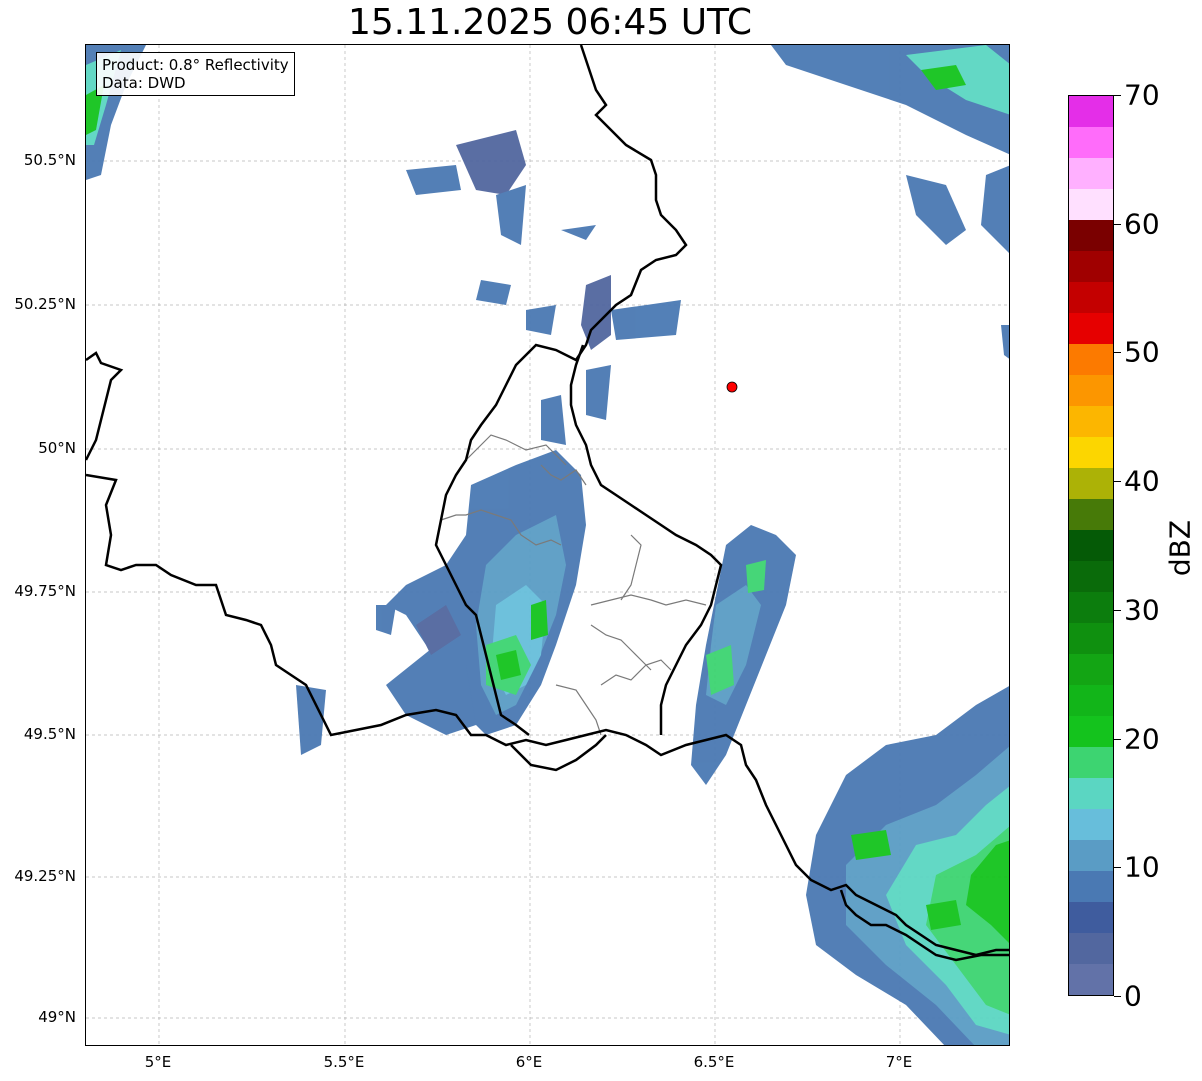  I want to click on lat-label-50: 50°N, so click(57, 448).